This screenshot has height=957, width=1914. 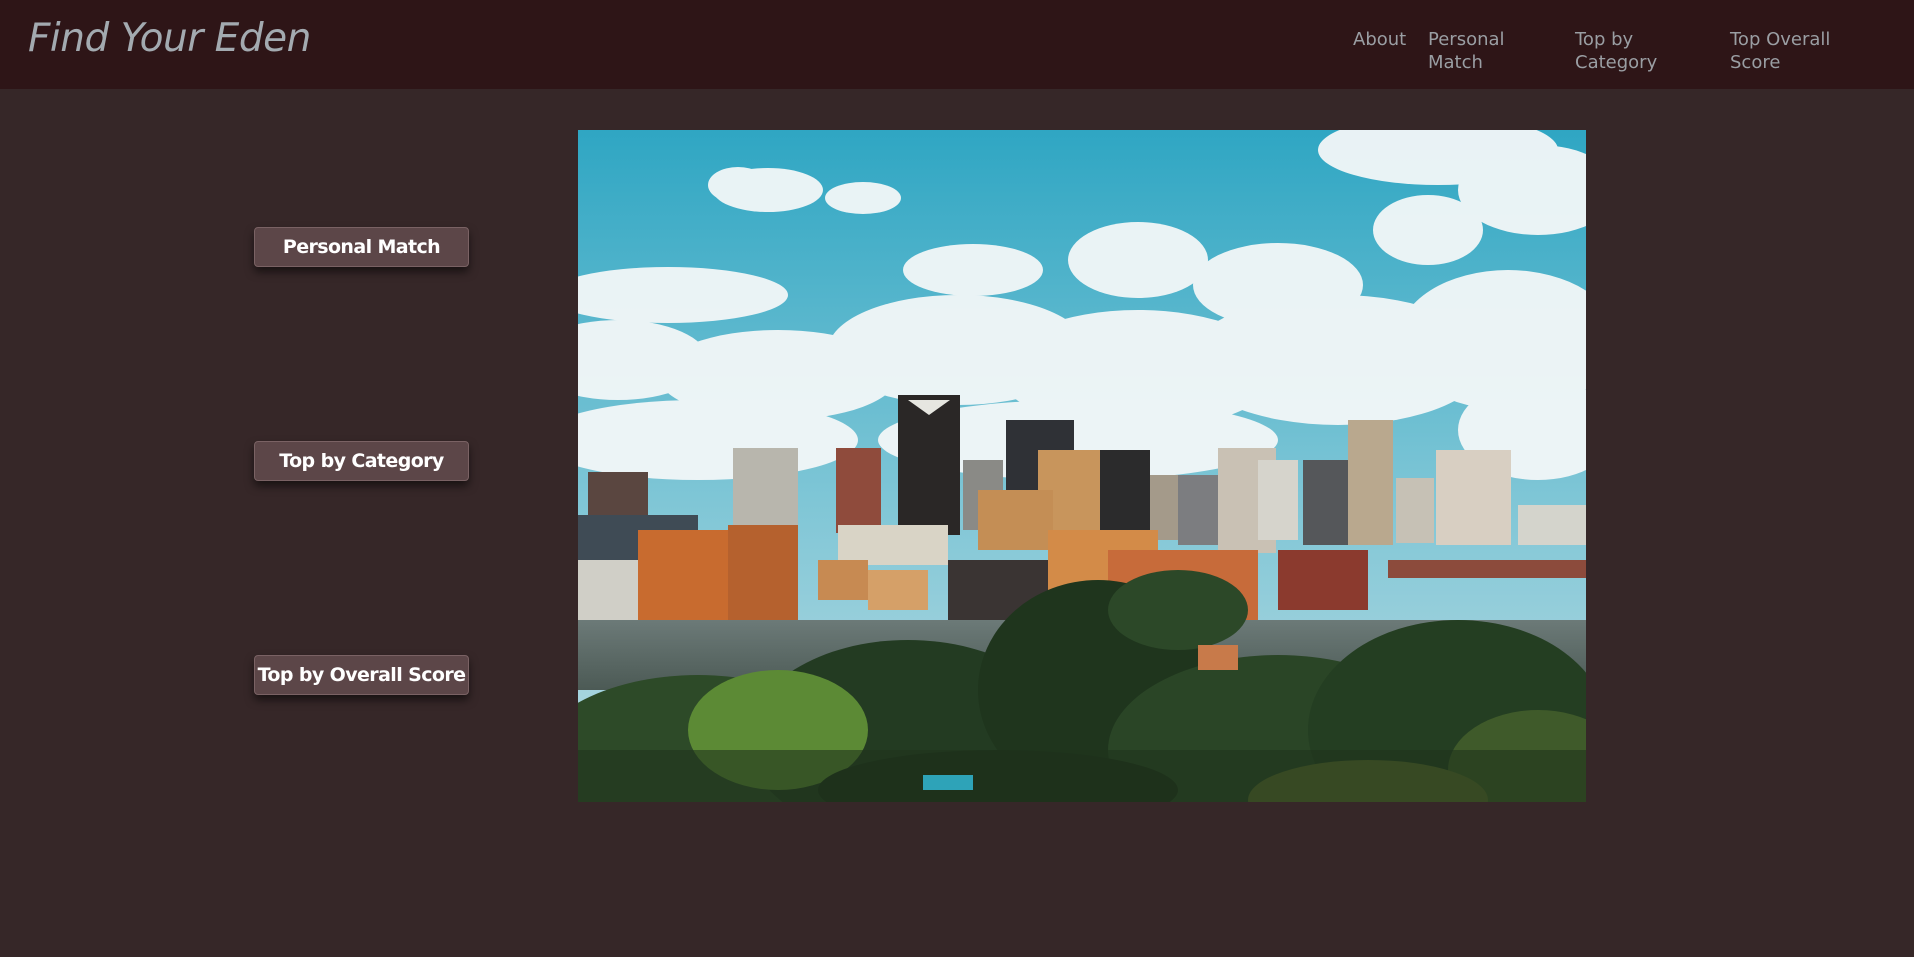 I want to click on site-brand: Find Your Eden, so click(x=169, y=38).